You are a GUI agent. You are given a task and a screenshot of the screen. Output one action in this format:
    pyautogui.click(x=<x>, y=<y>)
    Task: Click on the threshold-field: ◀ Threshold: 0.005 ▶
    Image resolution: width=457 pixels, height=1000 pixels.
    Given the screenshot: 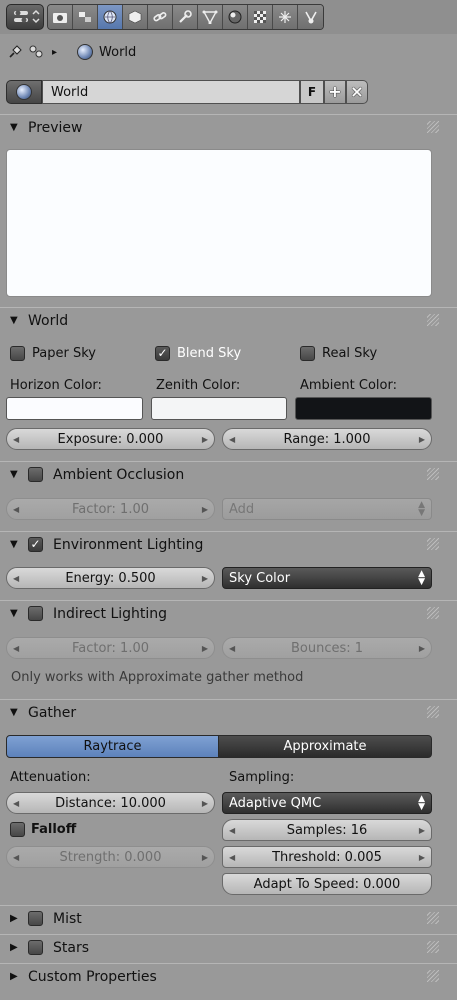 What is the action you would take?
    pyautogui.click(x=327, y=857)
    